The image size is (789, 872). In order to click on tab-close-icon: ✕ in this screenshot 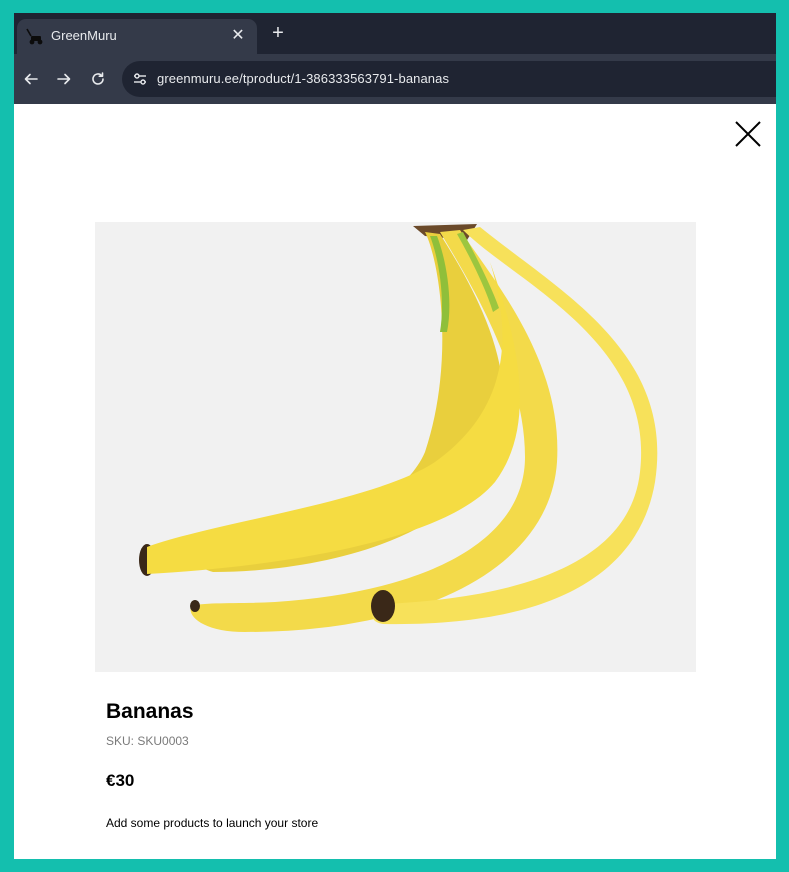, I will do `click(238, 36)`.